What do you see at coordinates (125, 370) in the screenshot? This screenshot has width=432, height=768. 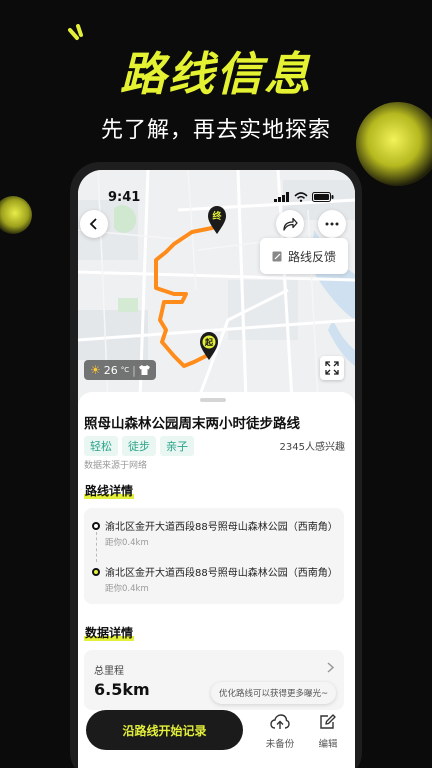 I see `temperature-unit: °C` at bounding box center [125, 370].